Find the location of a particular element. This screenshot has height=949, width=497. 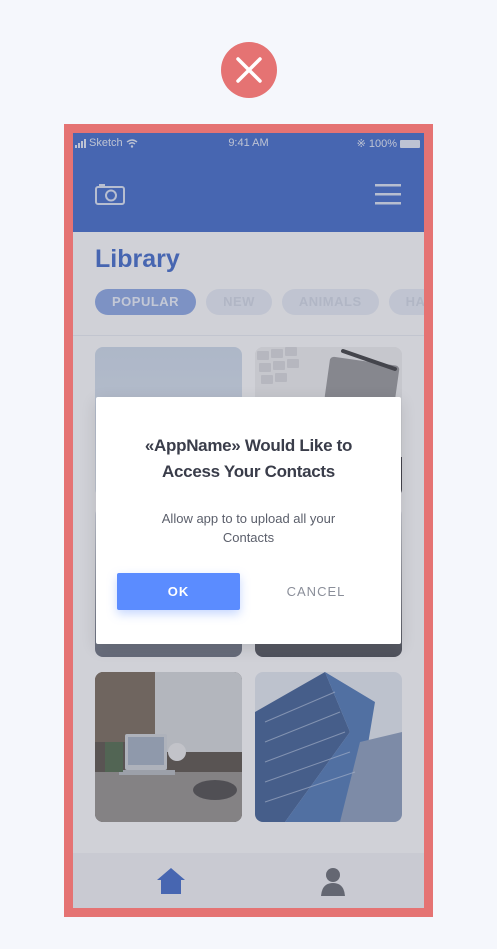

ok-button: OK is located at coordinates (178, 591).